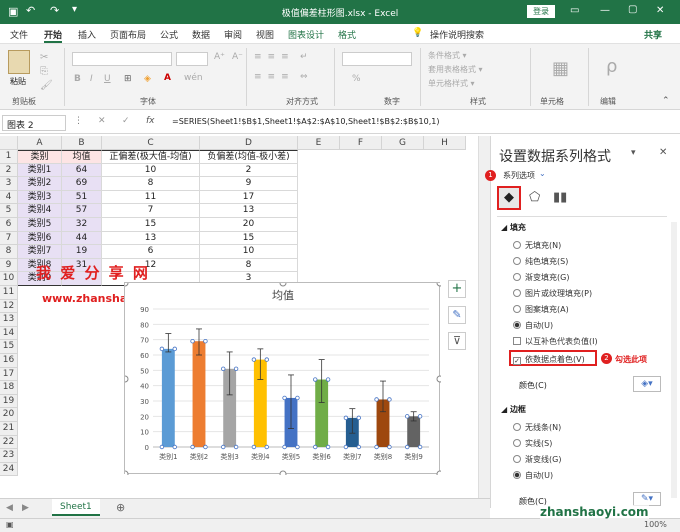  What do you see at coordinates (9, 293) in the screenshot?
I see `row-header: 11` at bounding box center [9, 293].